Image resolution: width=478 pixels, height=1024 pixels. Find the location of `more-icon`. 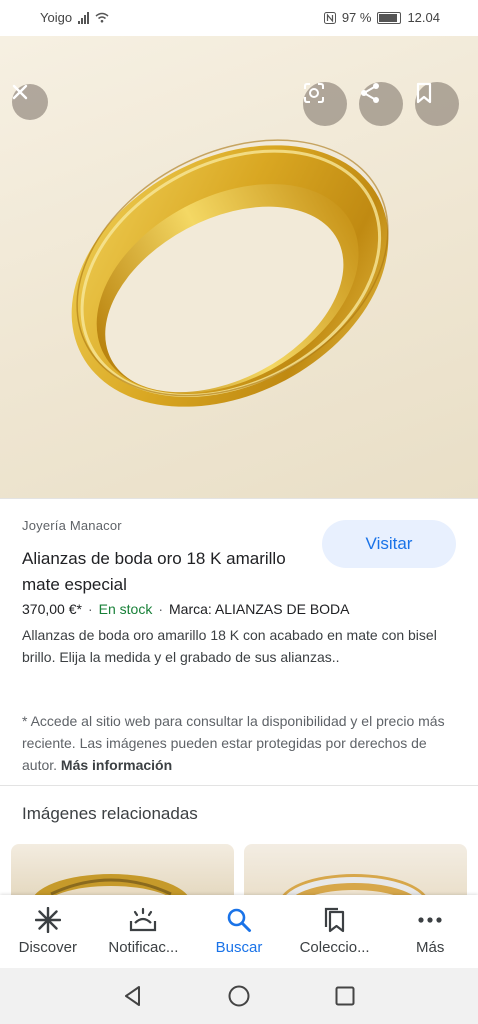

more-icon is located at coordinates (430, 920).